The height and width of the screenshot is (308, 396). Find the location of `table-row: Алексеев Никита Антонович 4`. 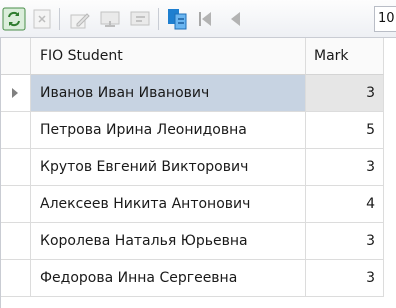

table-row: Алексеев Никита Антонович 4 is located at coordinates (198, 204).